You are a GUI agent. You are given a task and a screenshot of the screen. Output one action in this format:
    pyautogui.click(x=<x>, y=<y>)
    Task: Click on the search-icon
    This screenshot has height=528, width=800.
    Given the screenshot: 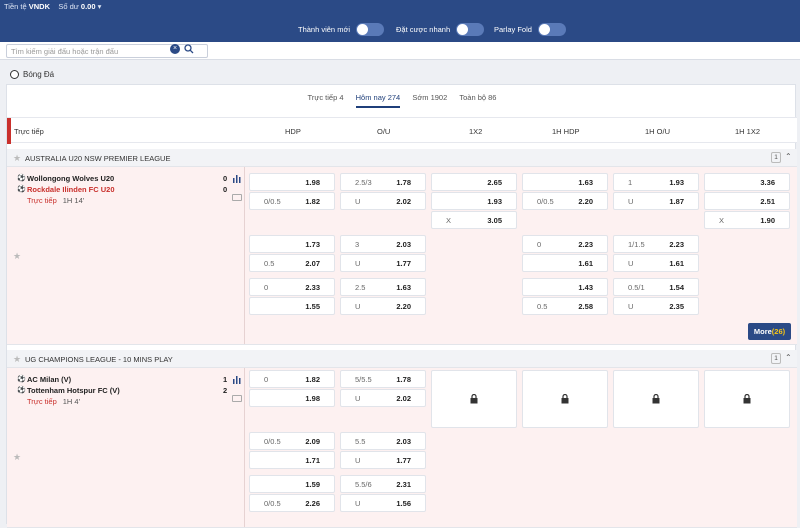 What is the action you would take?
    pyautogui.click(x=189, y=49)
    